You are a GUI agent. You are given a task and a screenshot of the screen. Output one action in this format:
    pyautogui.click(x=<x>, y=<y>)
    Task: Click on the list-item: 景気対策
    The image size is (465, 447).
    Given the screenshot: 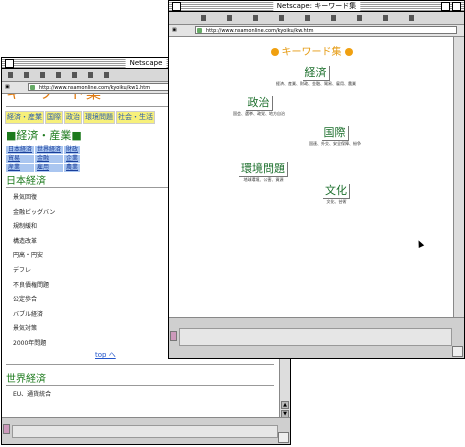 What is the action you would take?
    pyautogui.click(x=25, y=329)
    